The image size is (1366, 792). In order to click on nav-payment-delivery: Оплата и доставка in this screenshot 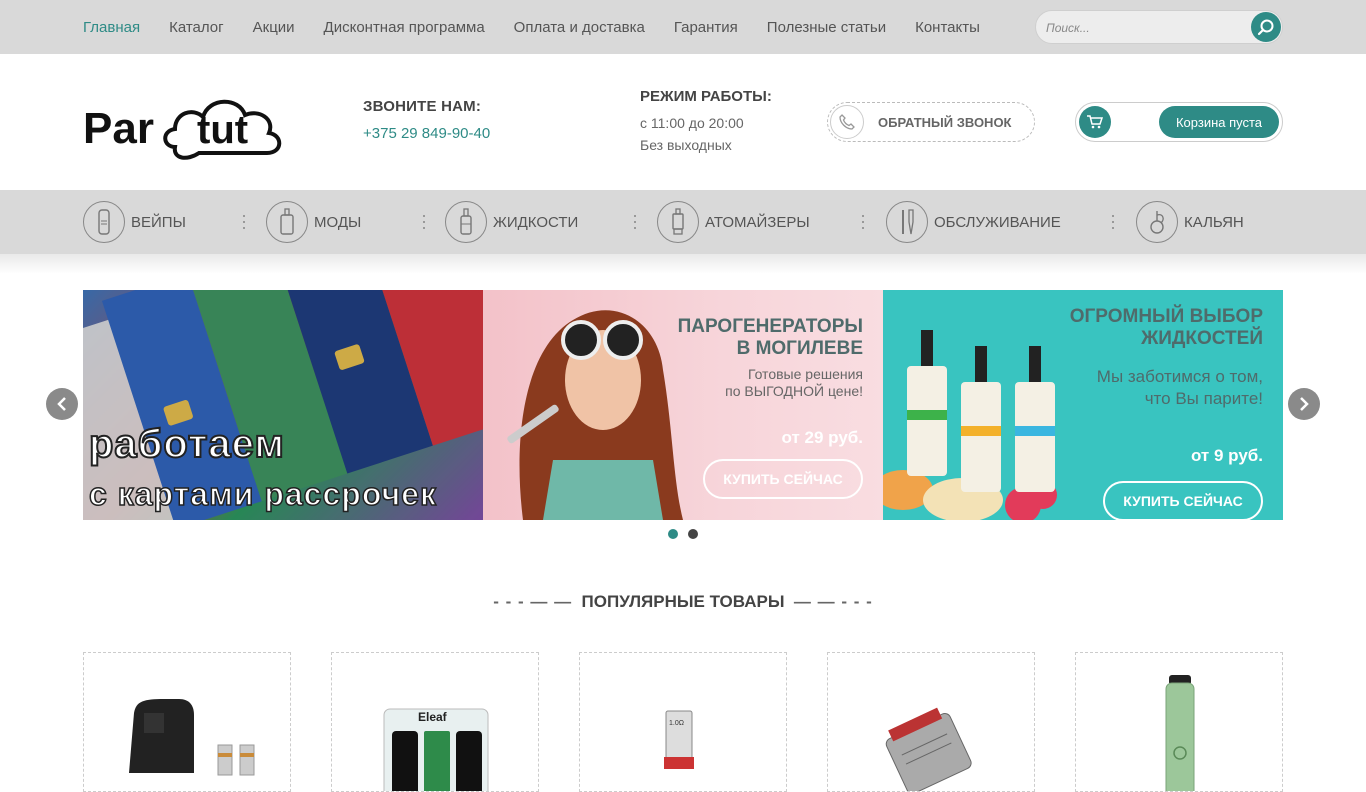, I will do `click(579, 27)`.